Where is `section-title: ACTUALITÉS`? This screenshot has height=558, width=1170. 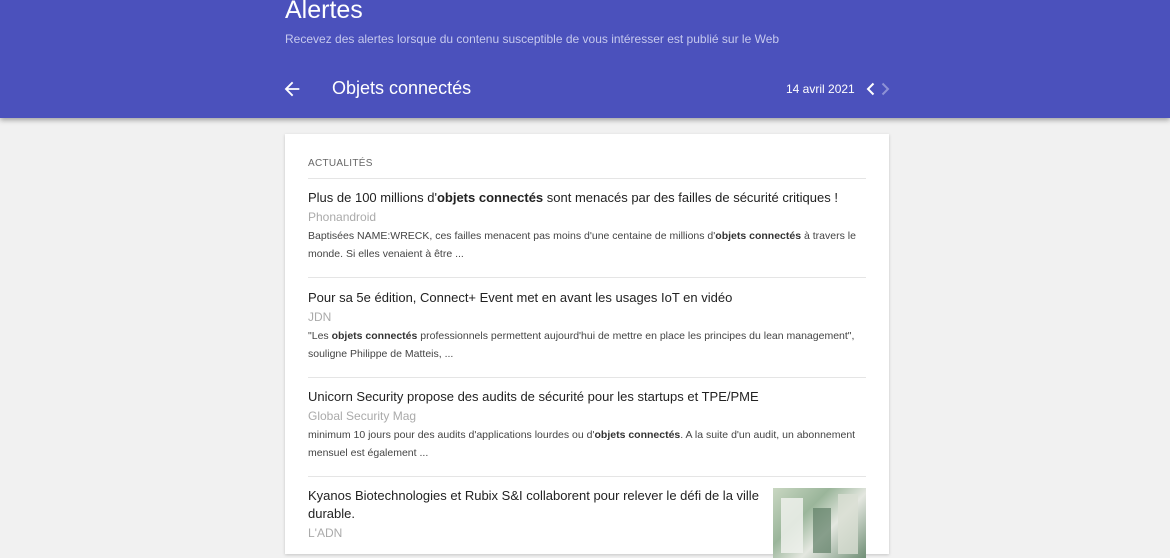 section-title: ACTUALITÉS is located at coordinates (340, 163).